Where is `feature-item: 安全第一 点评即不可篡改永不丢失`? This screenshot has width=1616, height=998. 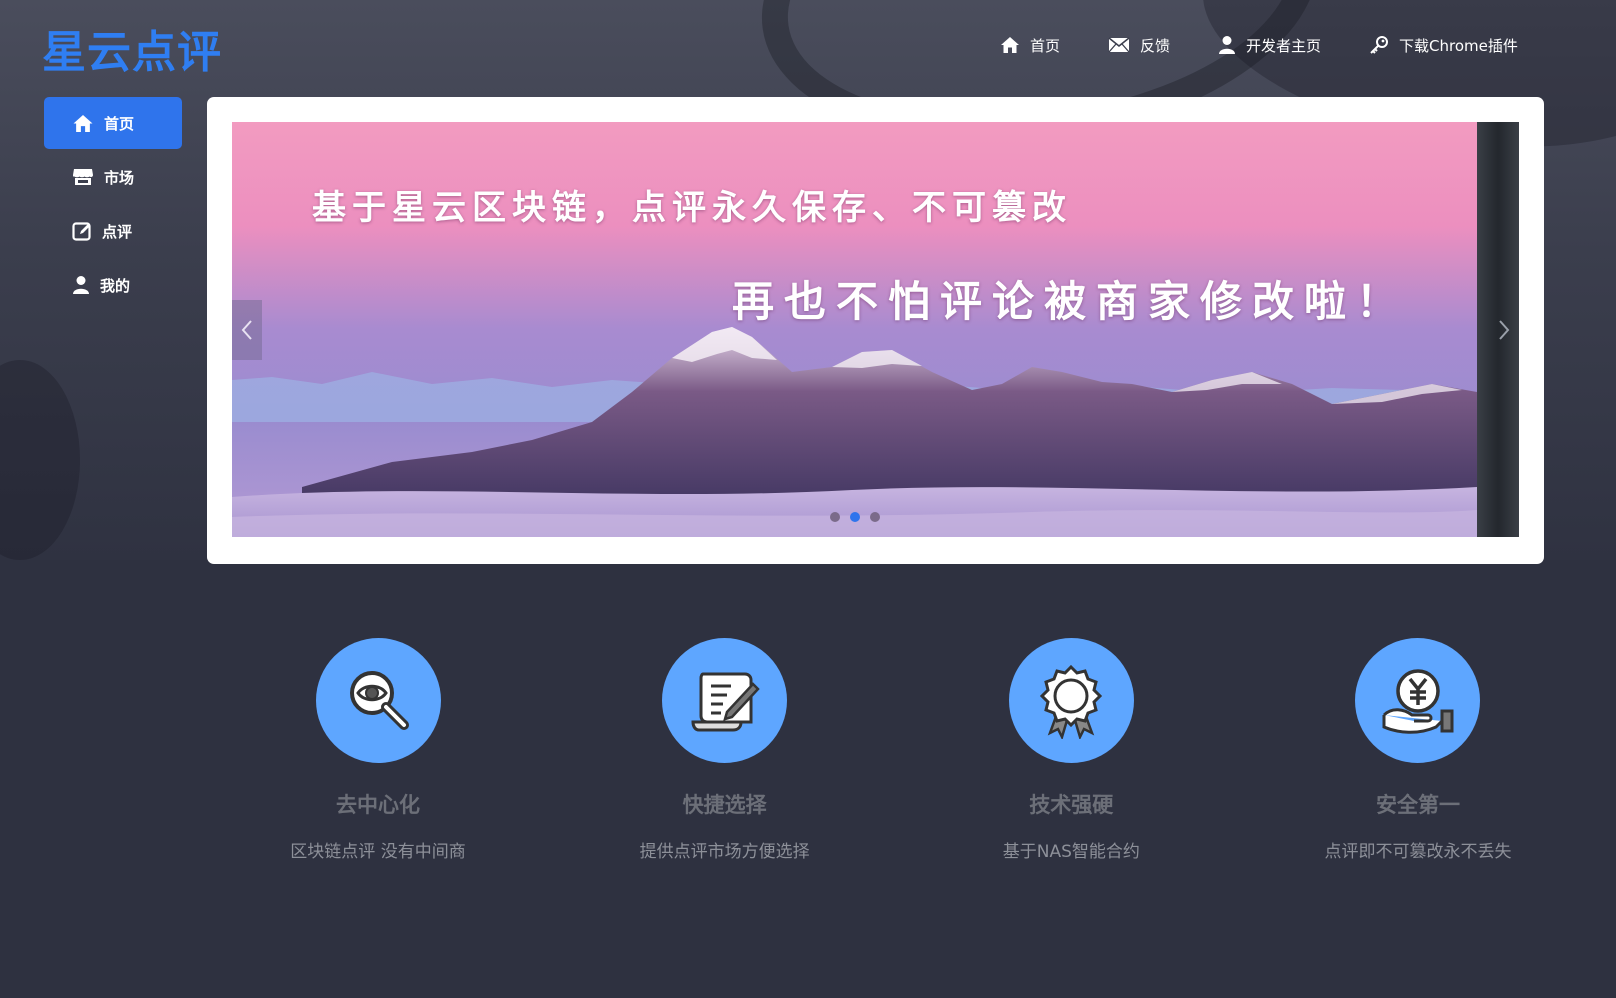 feature-item: 安全第一 点评即不可篡改永不丢失 is located at coordinates (1418, 750).